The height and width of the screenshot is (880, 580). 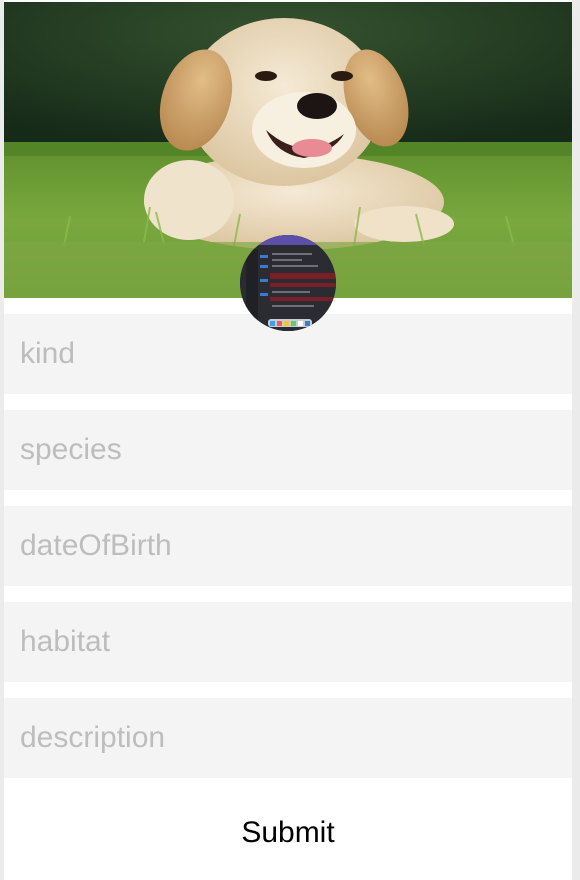 I want to click on species-input, so click(x=288, y=450).